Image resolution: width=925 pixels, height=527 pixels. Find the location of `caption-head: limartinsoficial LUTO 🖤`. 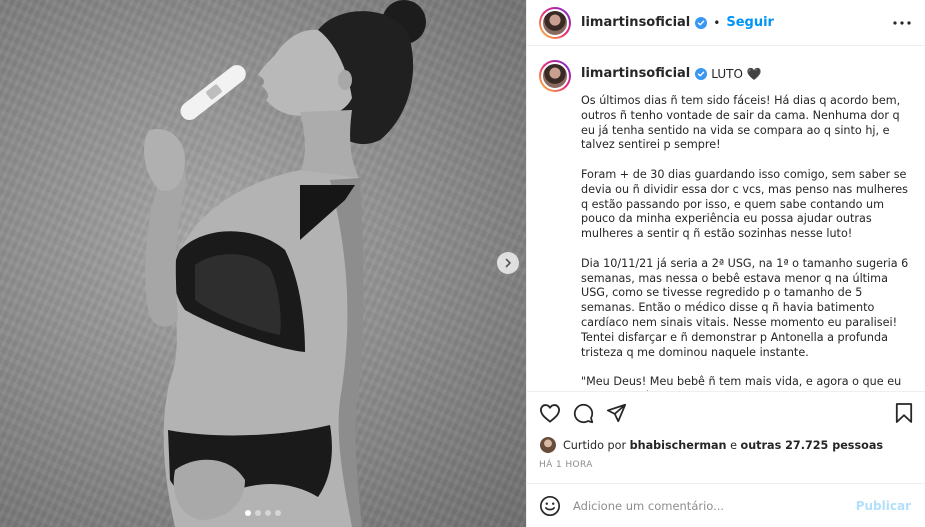

caption-head: limartinsoficial LUTO 🖤 is located at coordinates (745, 74).